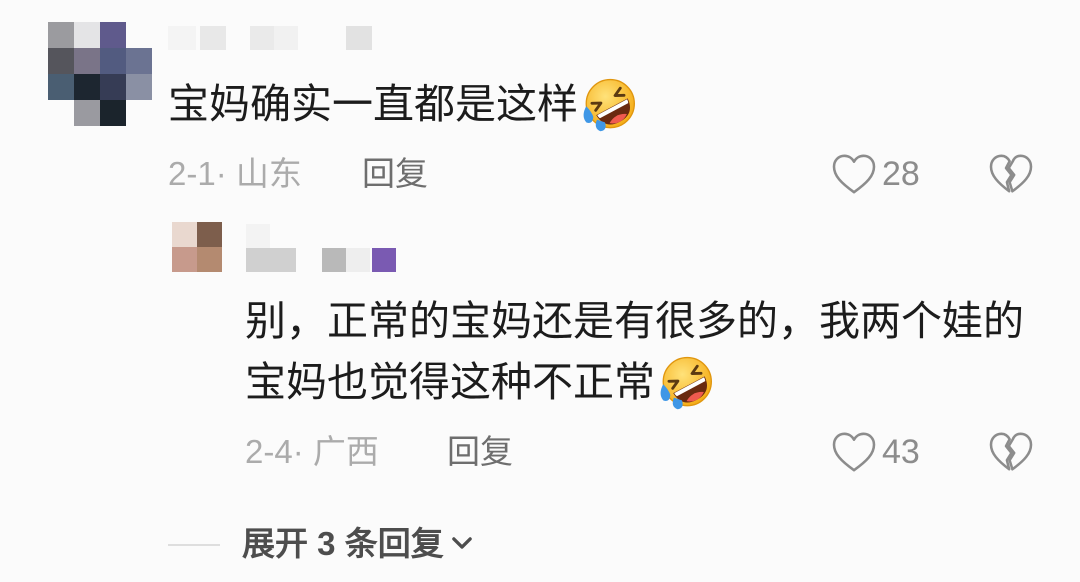 This screenshot has height=582, width=1080. What do you see at coordinates (312, 451) in the screenshot?
I see `reply-date-location: 2-4· 广西` at bounding box center [312, 451].